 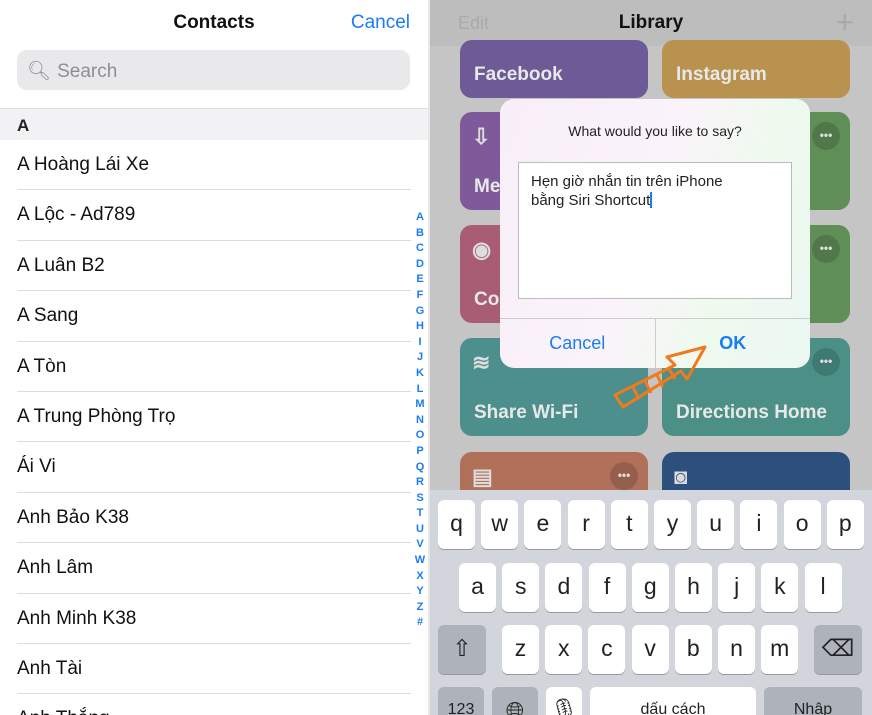 I want to click on key-b: b, so click(x=693, y=649).